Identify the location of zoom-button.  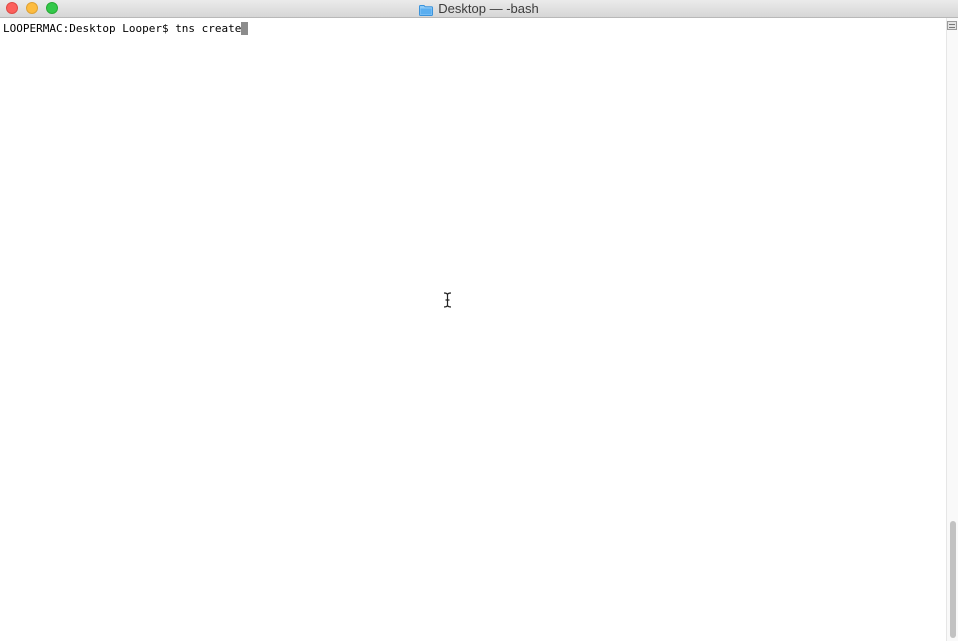
(52, 8).